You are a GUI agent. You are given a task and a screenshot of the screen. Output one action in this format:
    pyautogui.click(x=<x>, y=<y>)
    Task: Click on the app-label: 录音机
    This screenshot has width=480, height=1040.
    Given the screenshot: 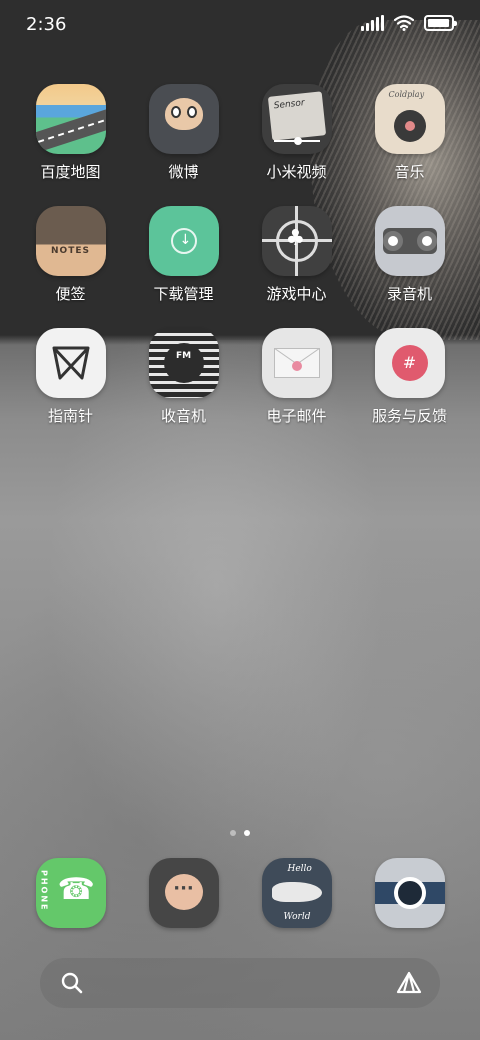 What is the action you would take?
    pyautogui.click(x=409, y=294)
    